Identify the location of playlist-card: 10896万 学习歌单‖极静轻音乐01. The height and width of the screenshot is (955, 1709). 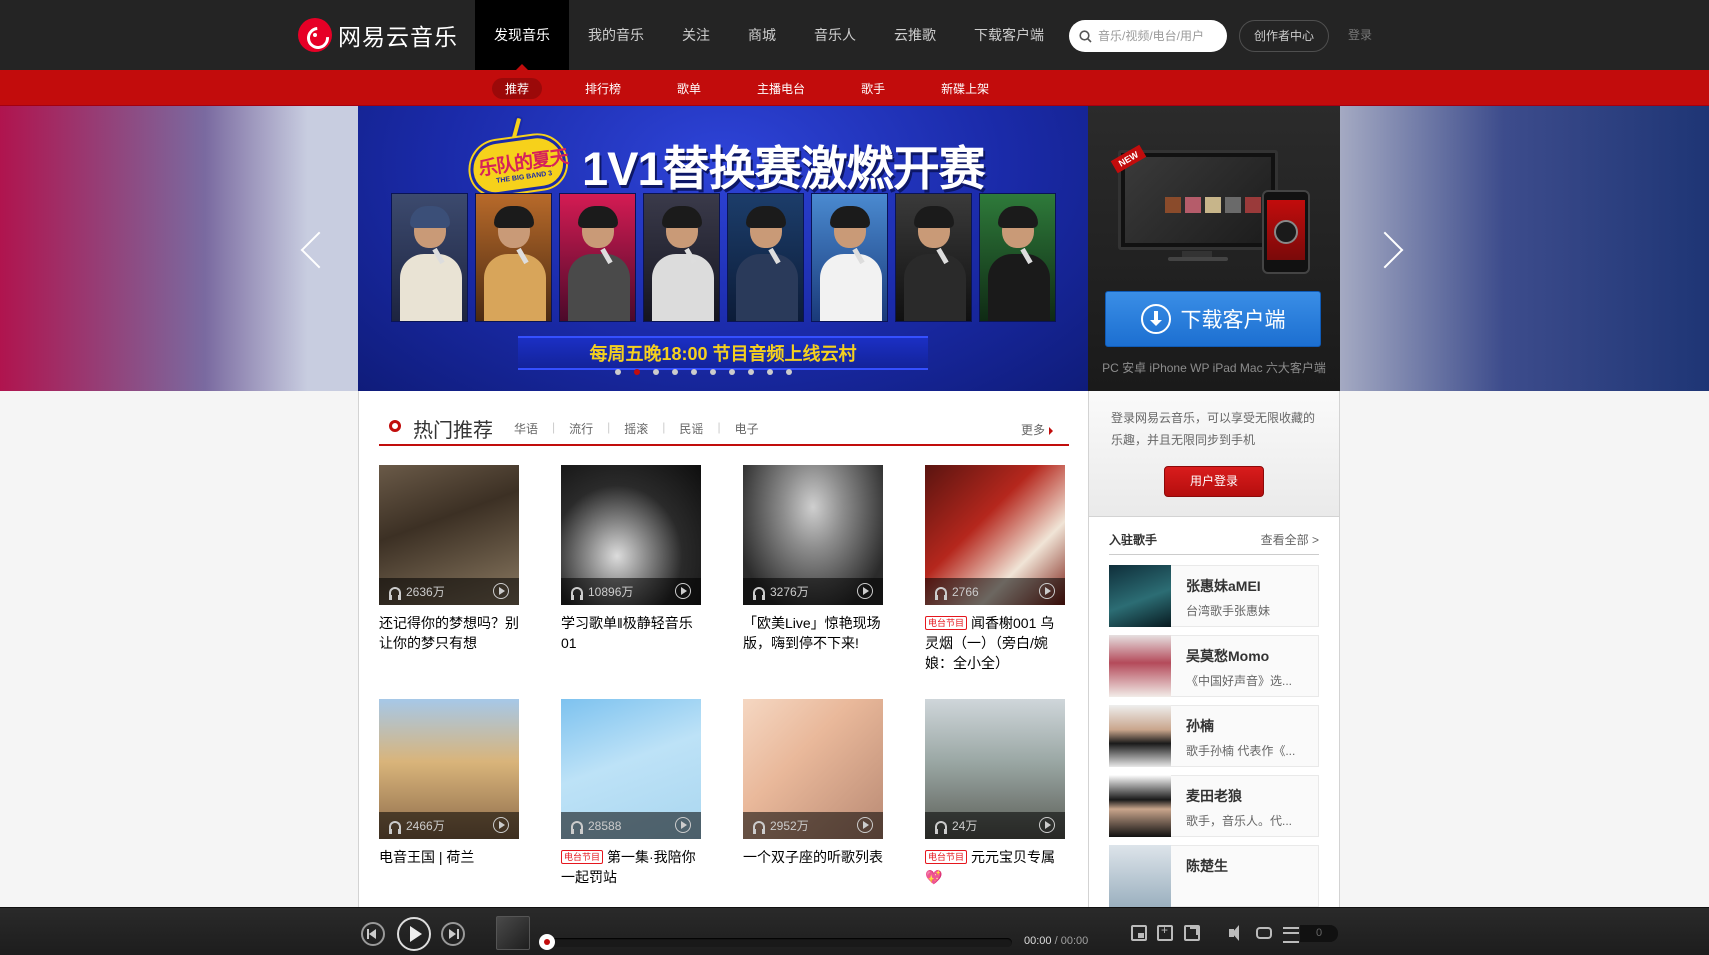
(631, 559).